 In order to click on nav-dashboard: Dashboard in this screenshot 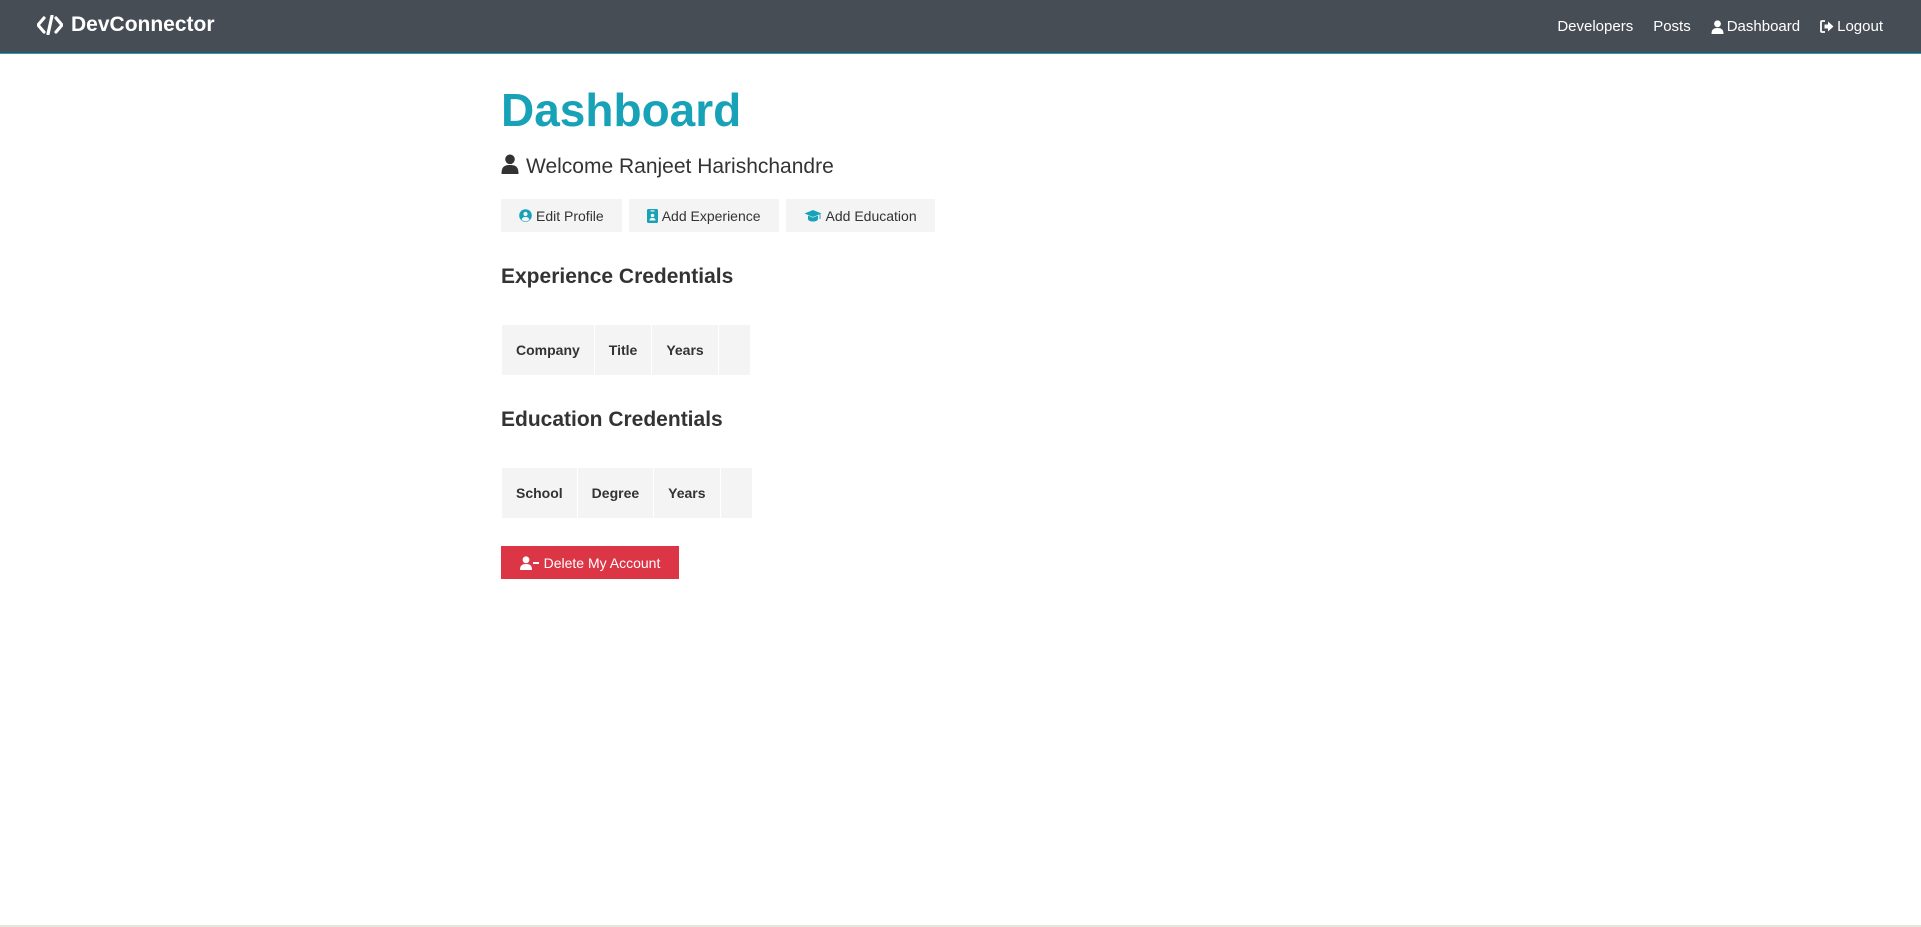, I will do `click(1755, 26)`.